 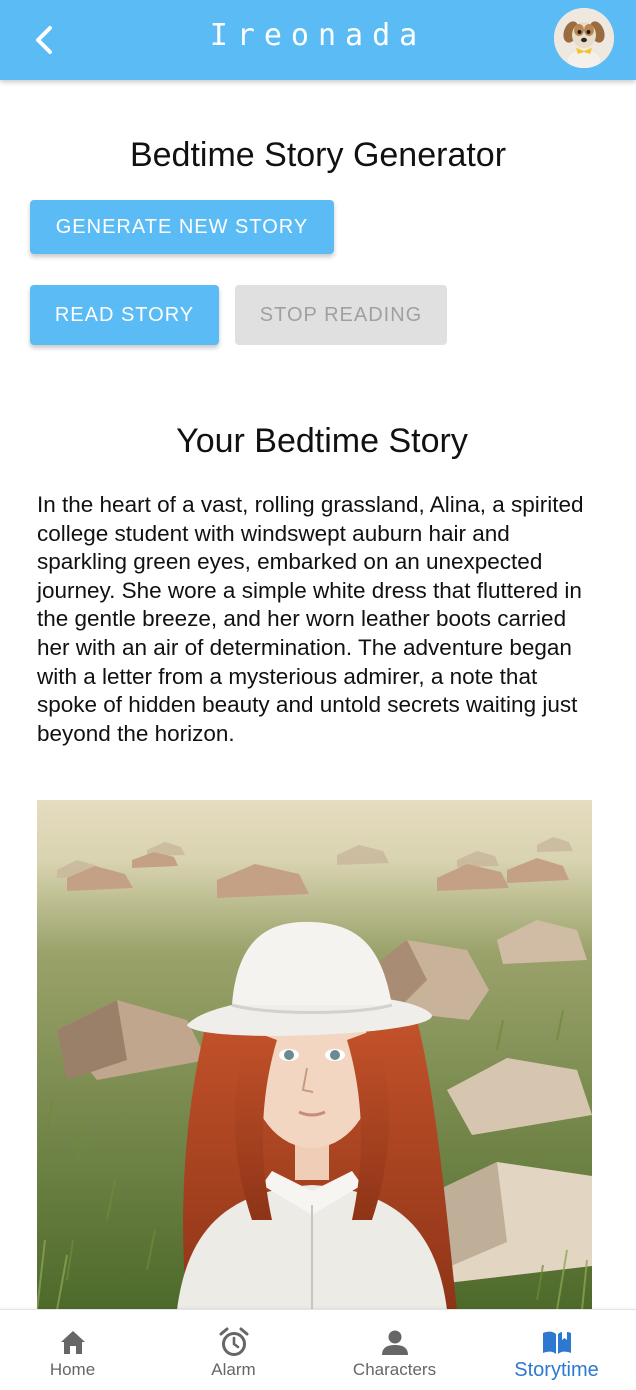 I want to click on puppy-avatar-icon, so click(x=584, y=38).